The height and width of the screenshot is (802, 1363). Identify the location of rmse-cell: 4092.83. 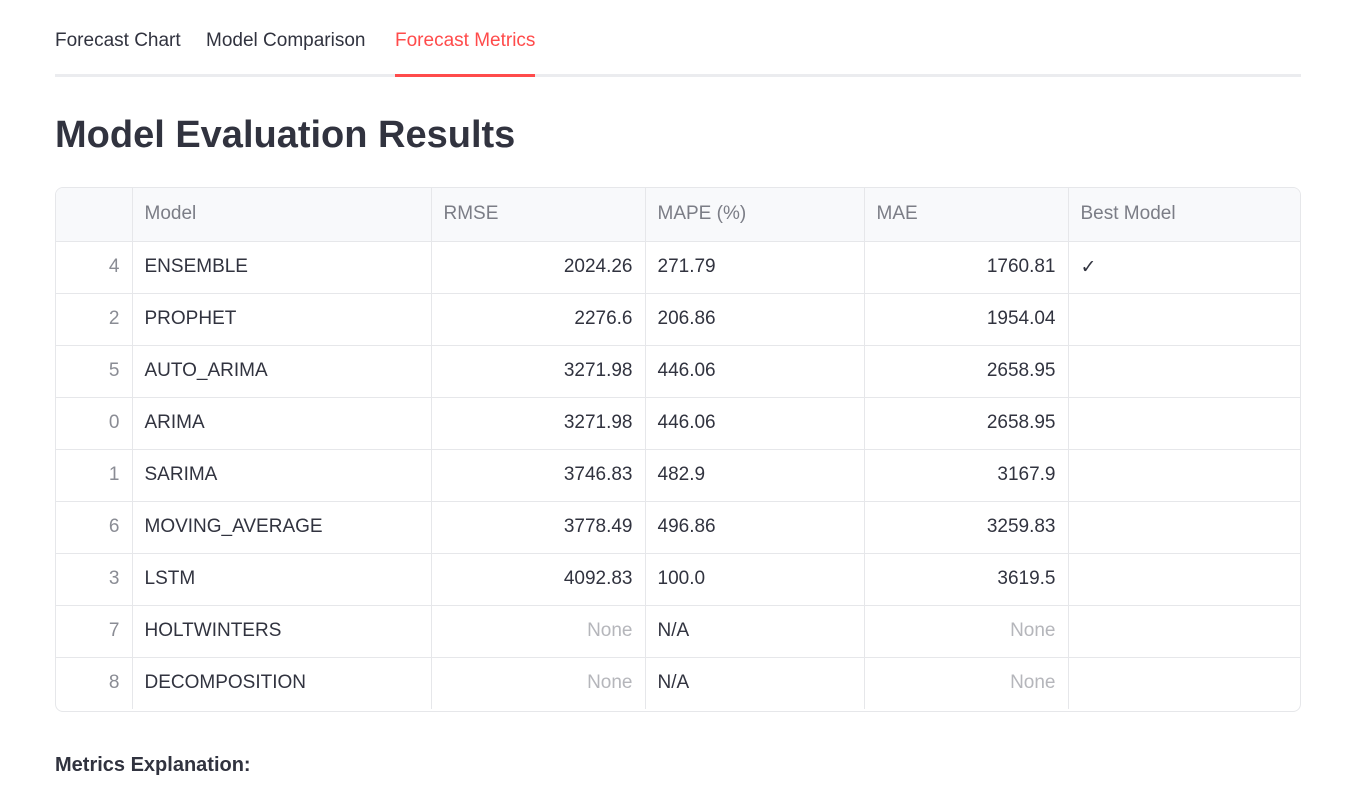
(538, 579).